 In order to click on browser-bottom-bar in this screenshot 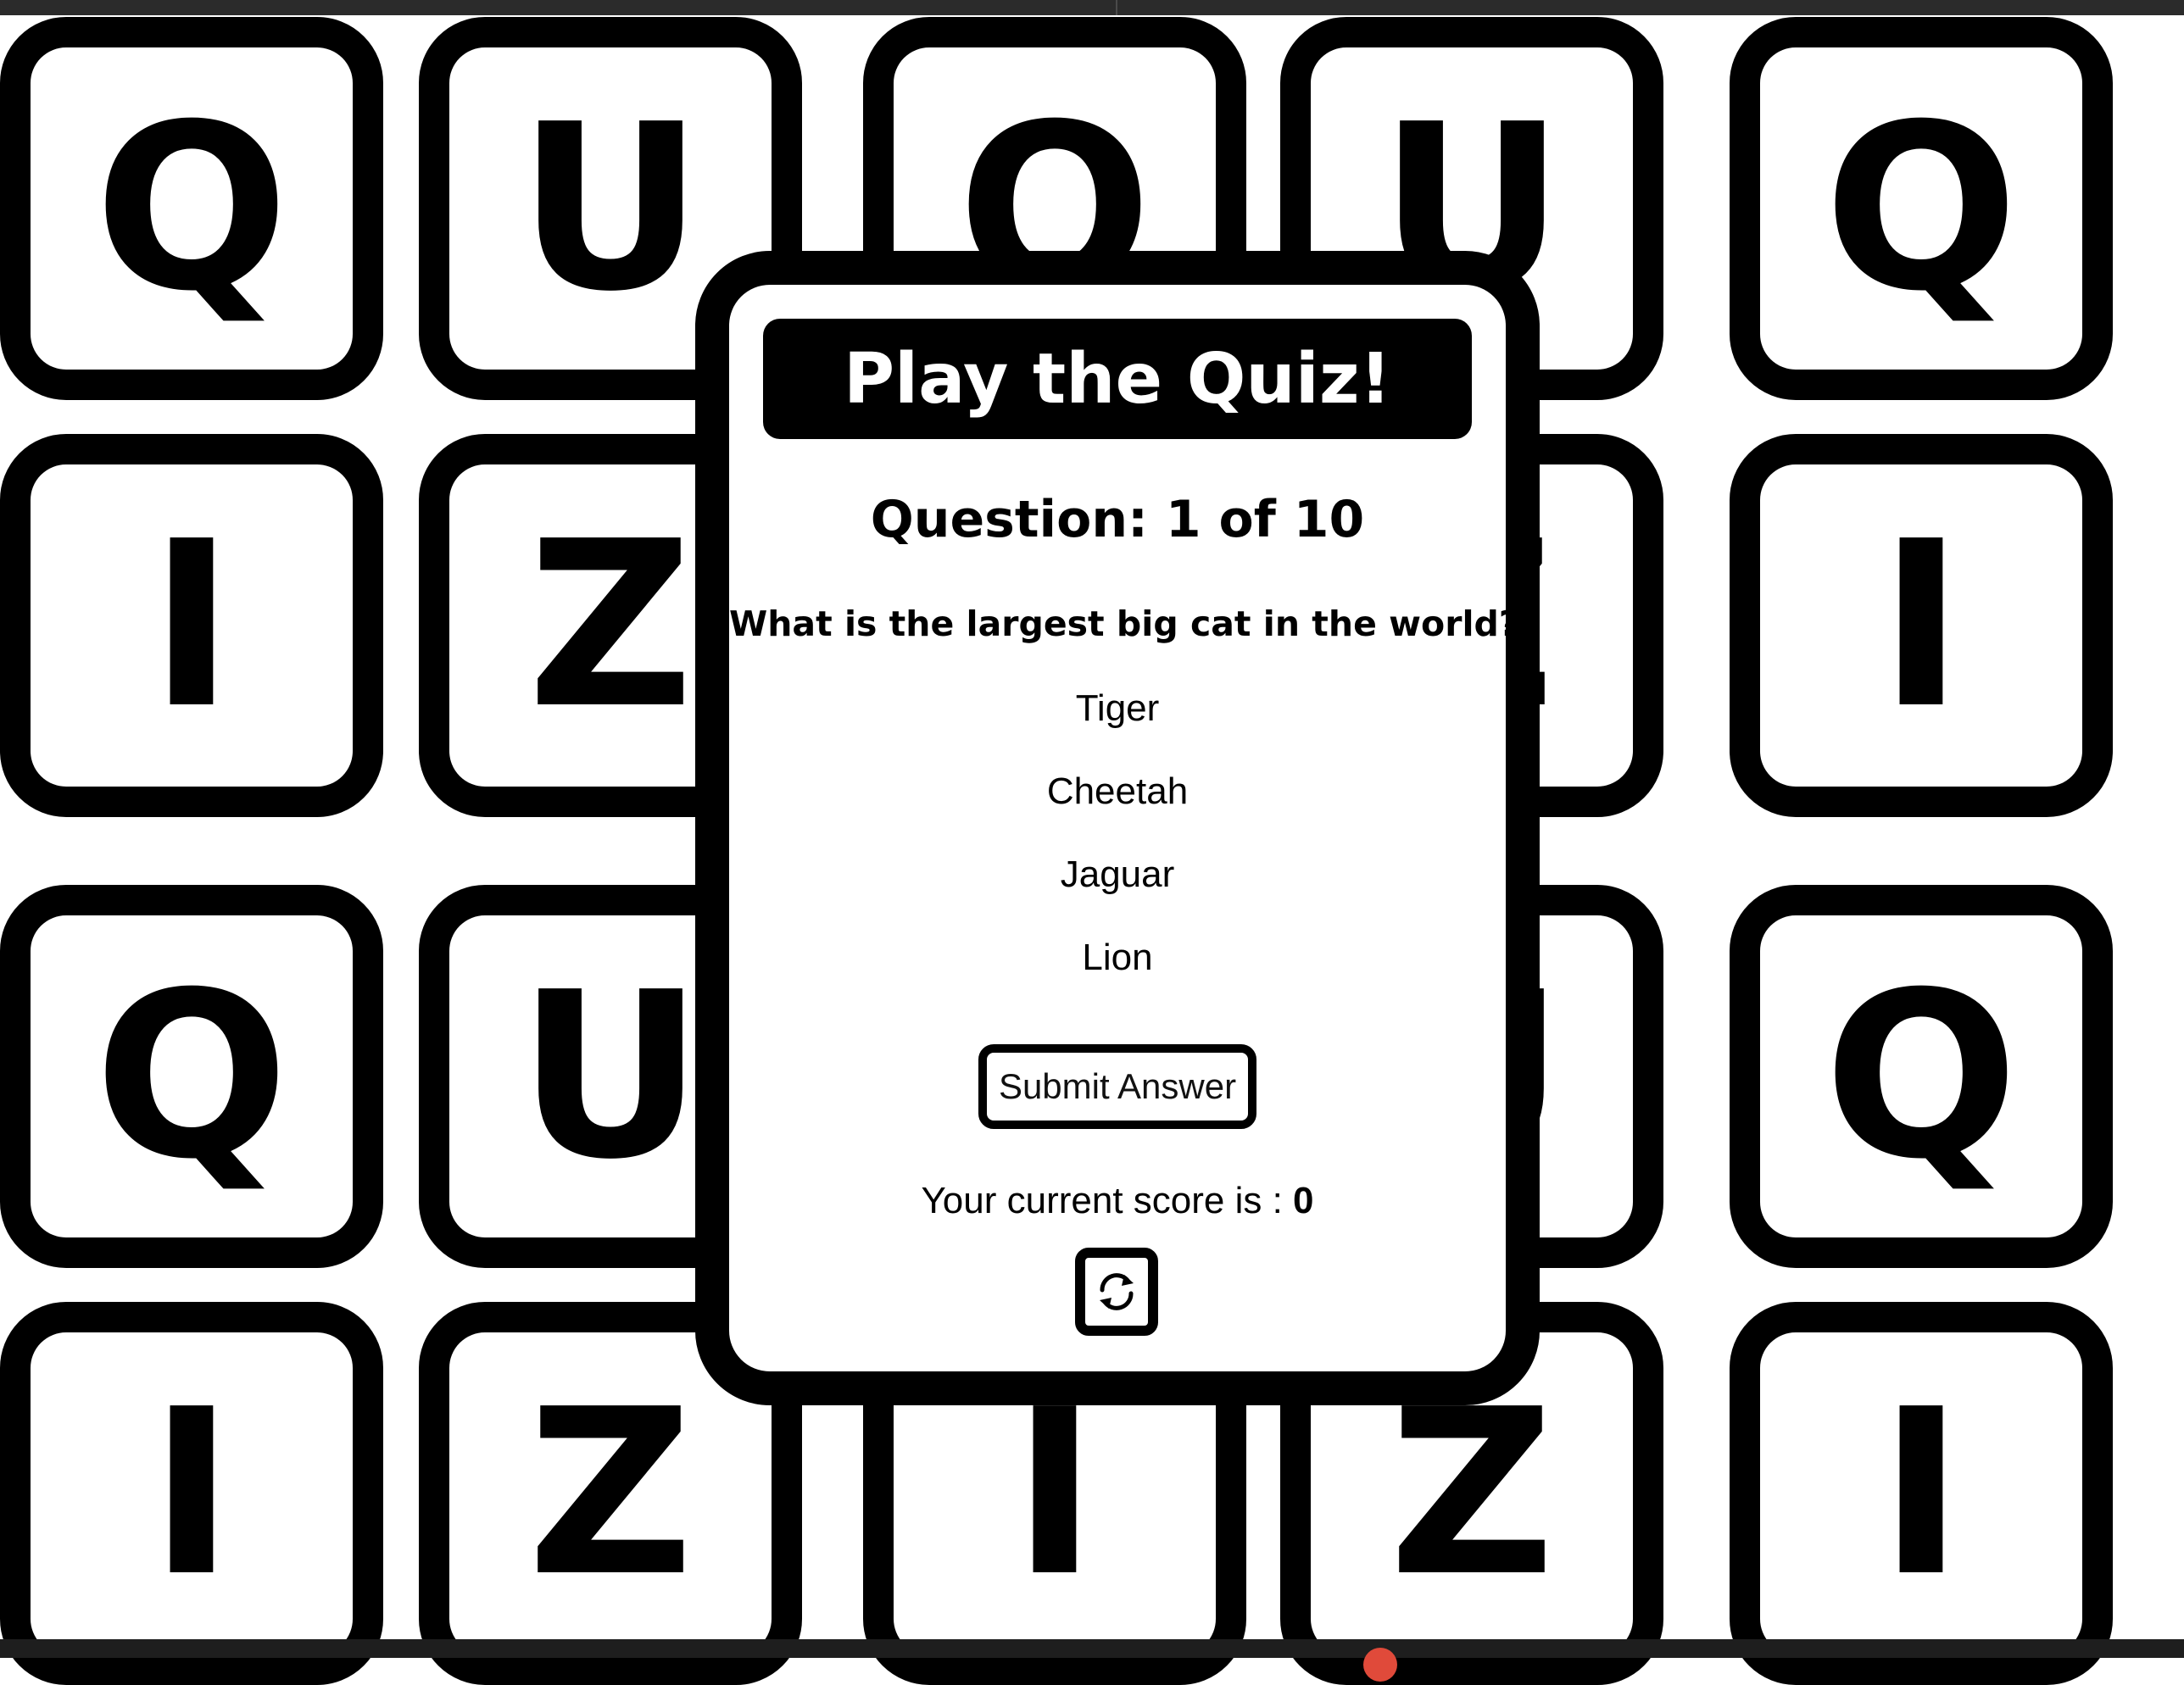, I will do `click(1092, 1661)`.